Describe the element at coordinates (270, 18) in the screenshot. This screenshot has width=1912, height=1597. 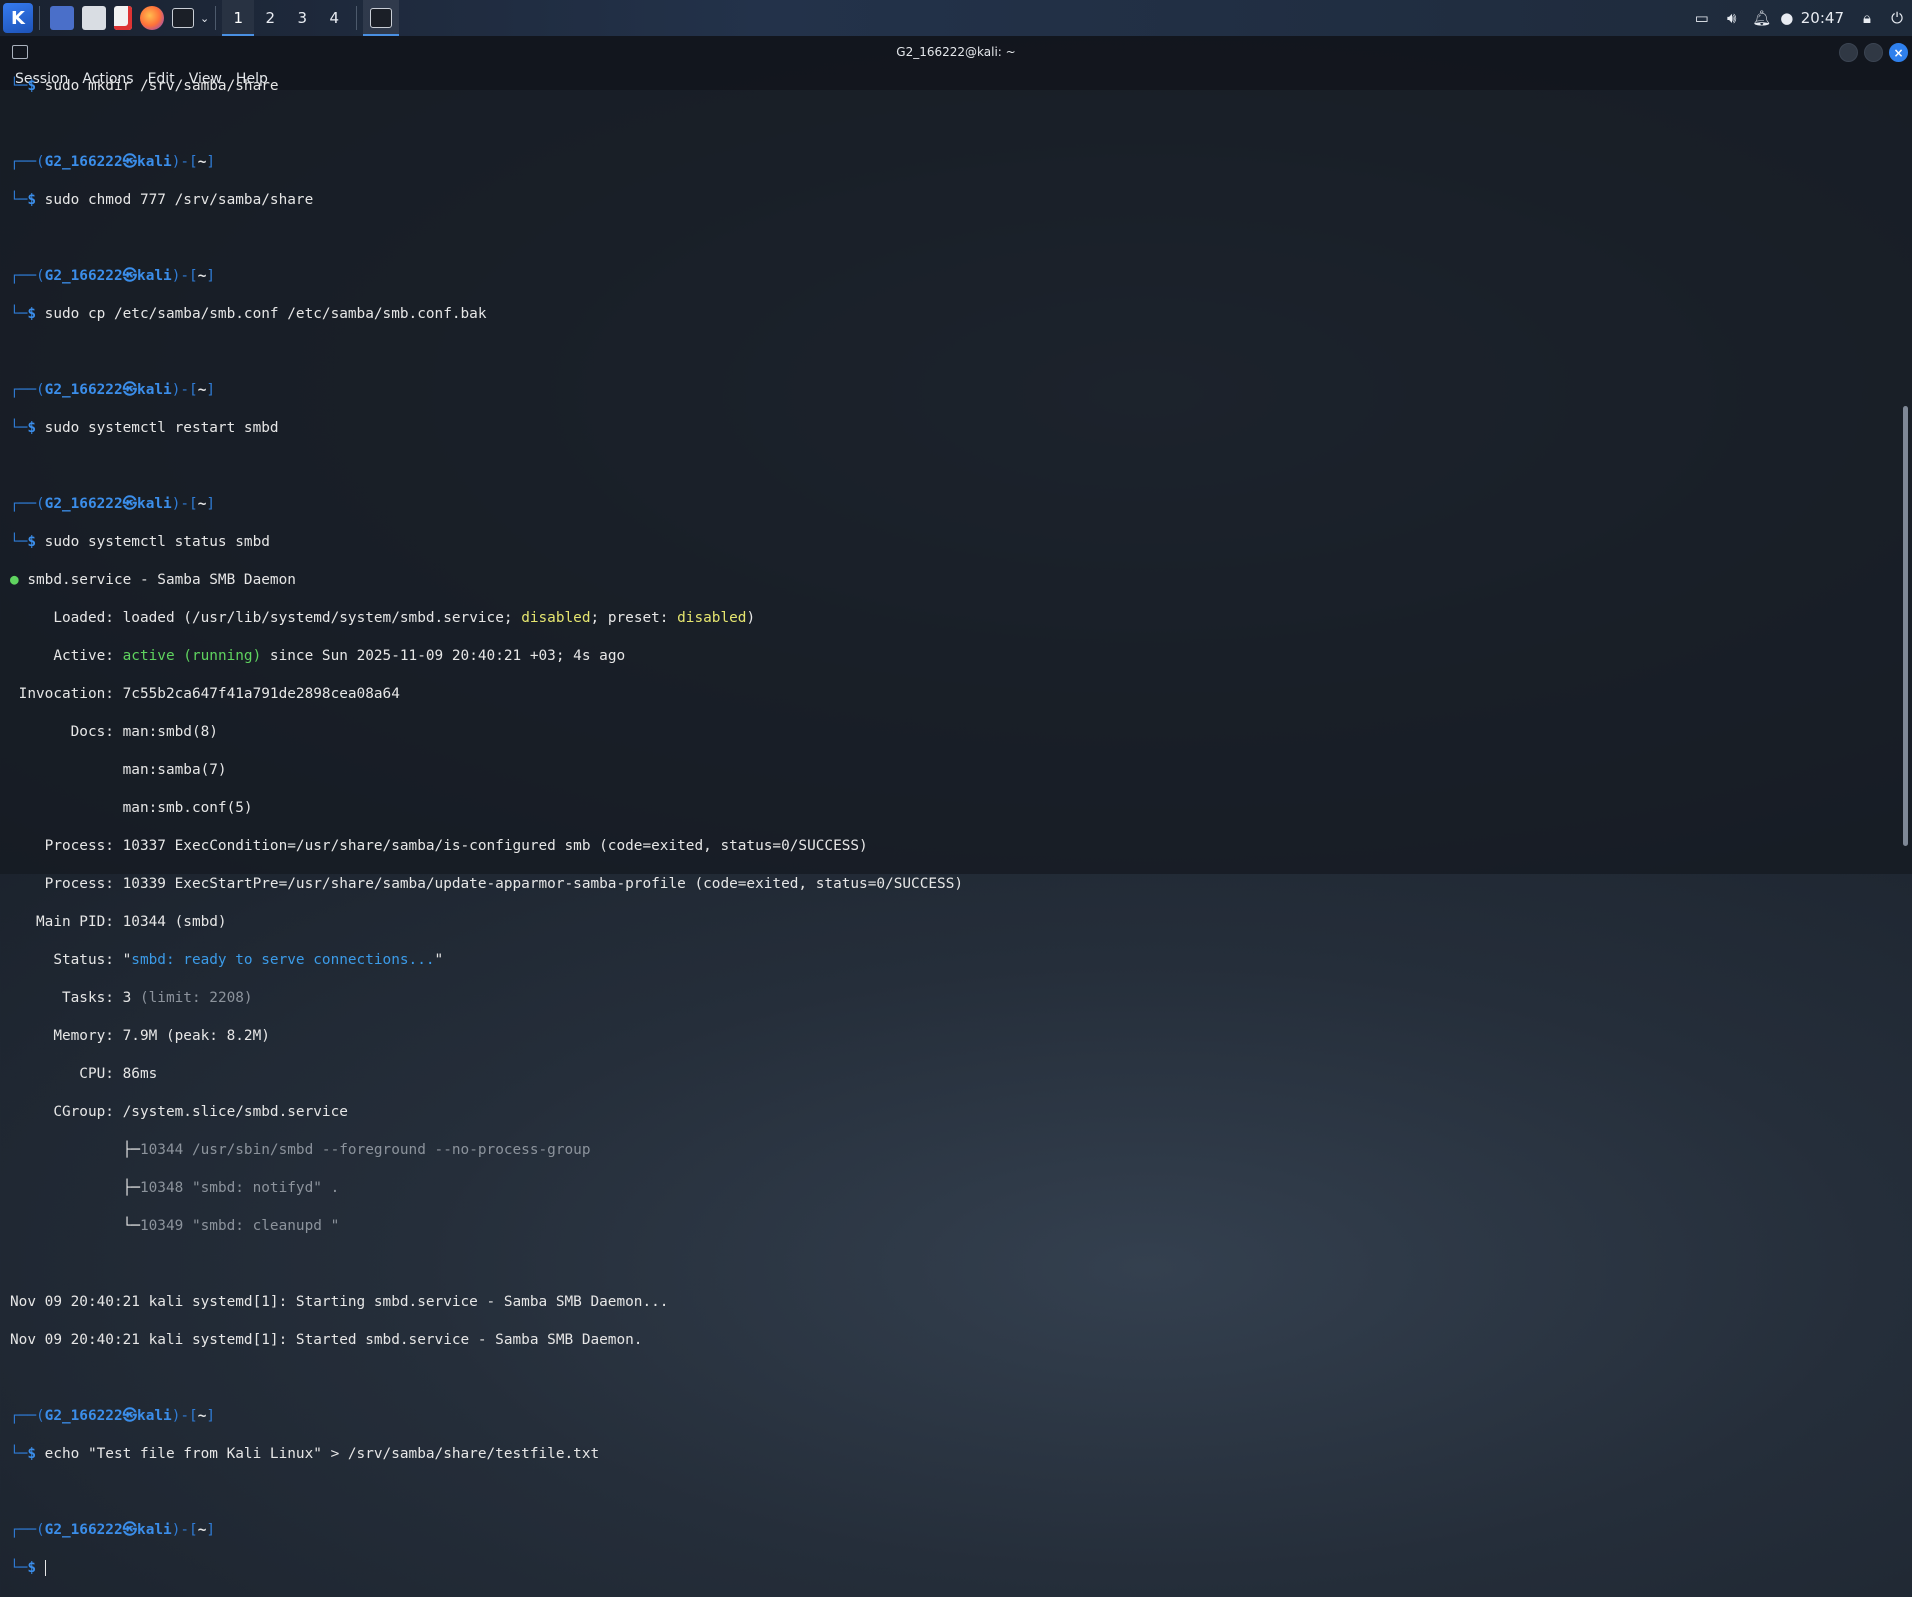
I see `workspace-2: 2` at that location.